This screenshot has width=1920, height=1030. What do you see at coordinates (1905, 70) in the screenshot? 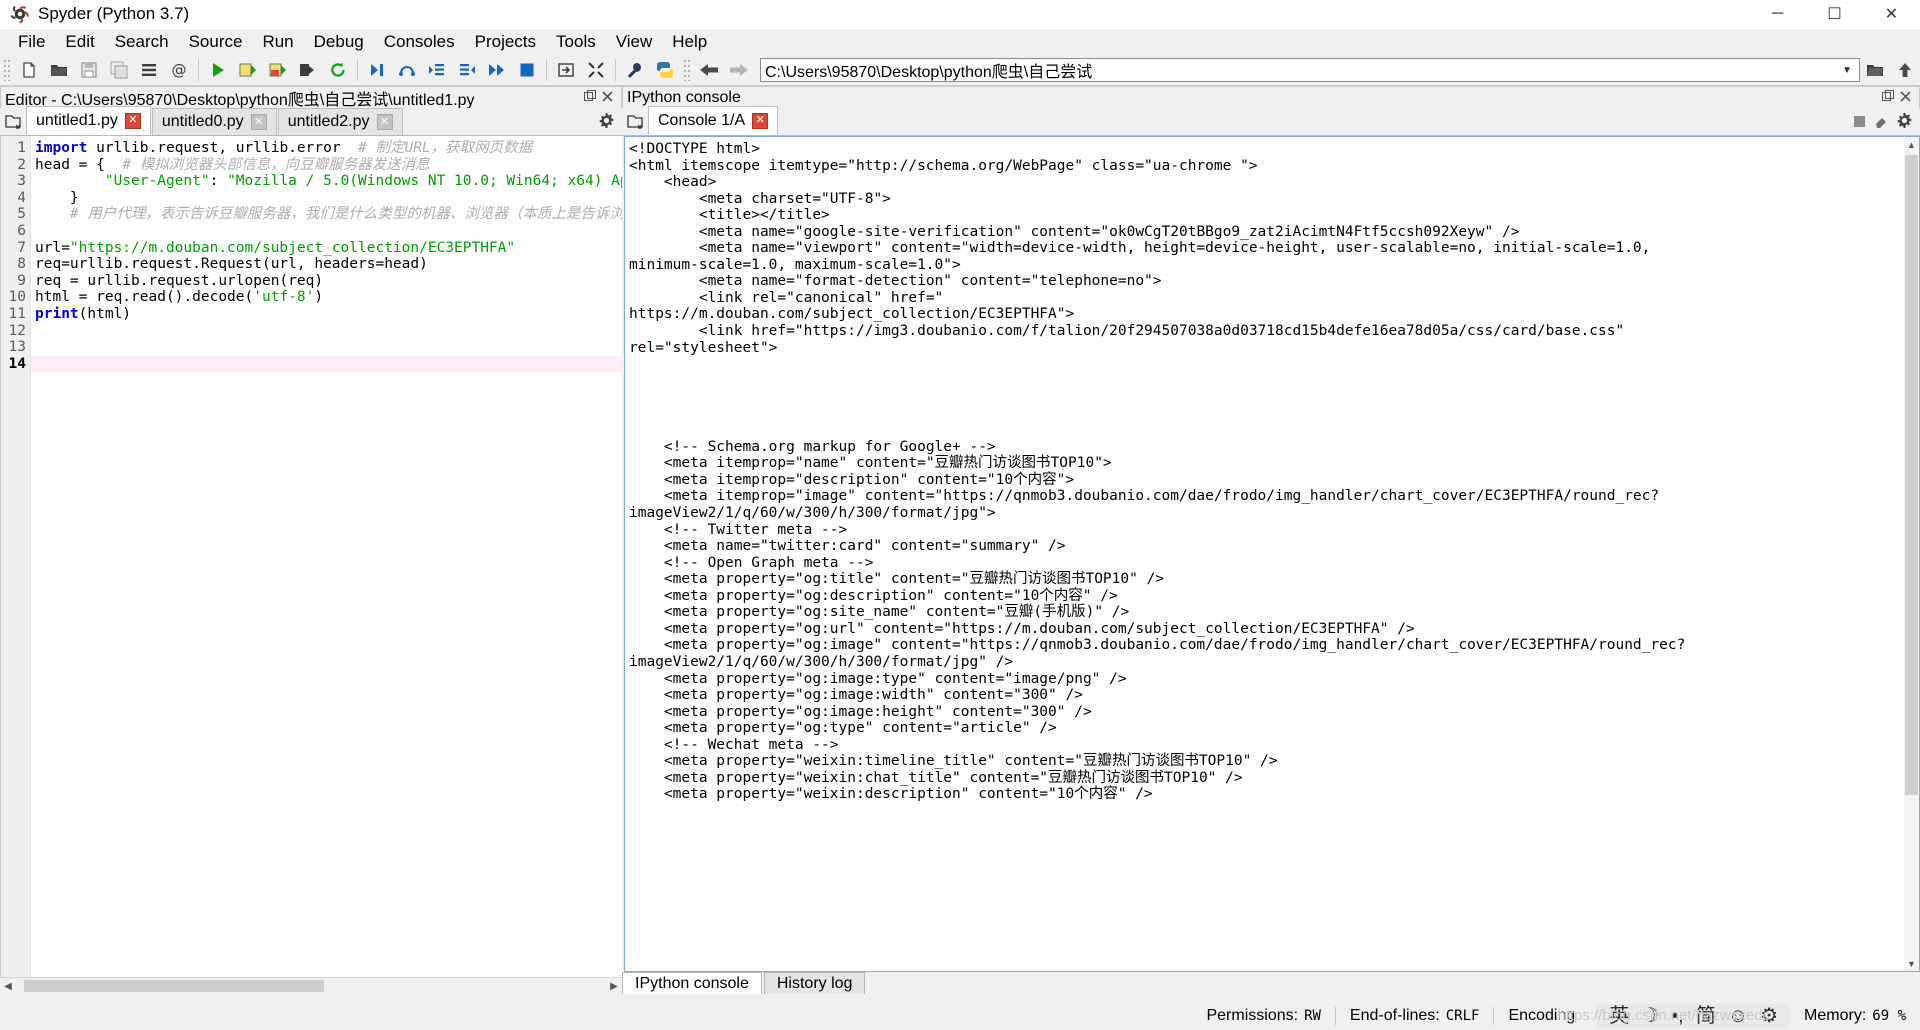
I see `up-arrow-icon` at bounding box center [1905, 70].